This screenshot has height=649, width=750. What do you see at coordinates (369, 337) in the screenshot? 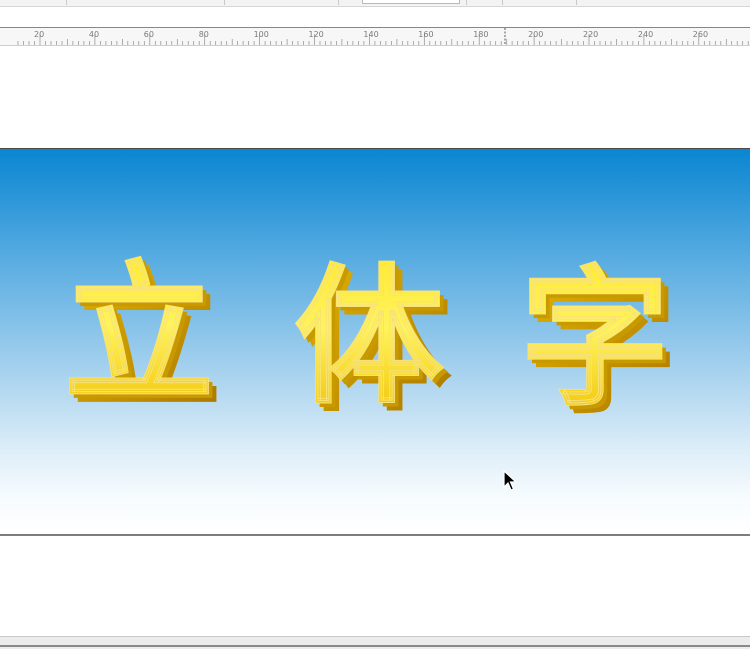
I see `char-ti: 体` at bounding box center [369, 337].